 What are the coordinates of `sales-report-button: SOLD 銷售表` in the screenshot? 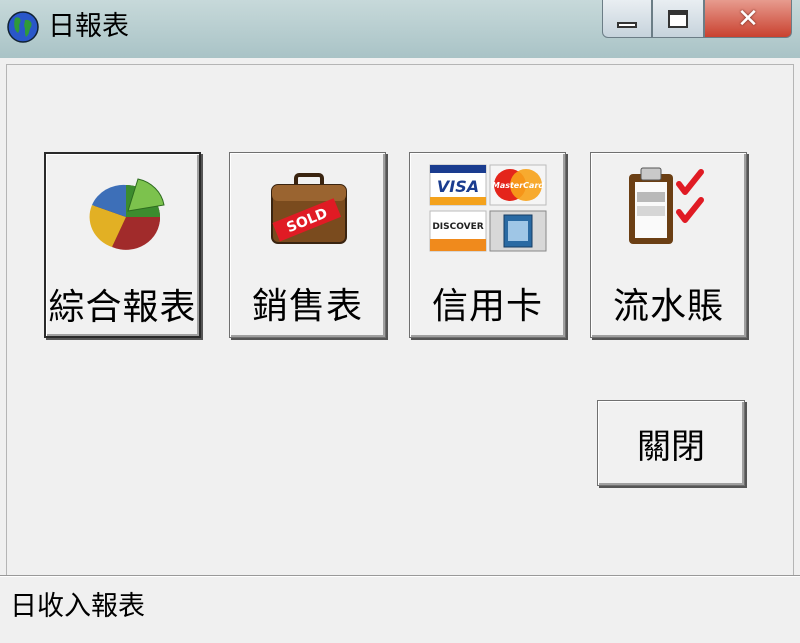 It's located at (307, 245).